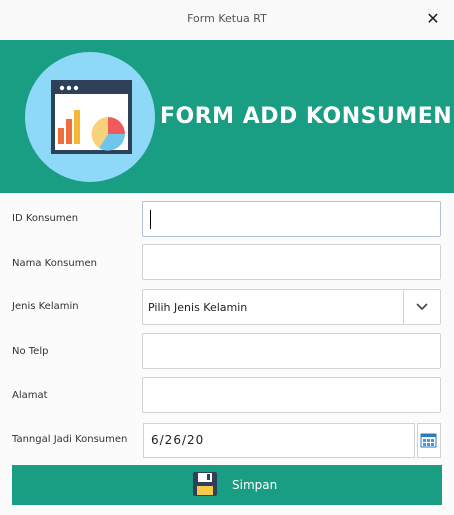 The height and width of the screenshot is (515, 454). What do you see at coordinates (30, 395) in the screenshot?
I see `label-alamat: Alamat` at bounding box center [30, 395].